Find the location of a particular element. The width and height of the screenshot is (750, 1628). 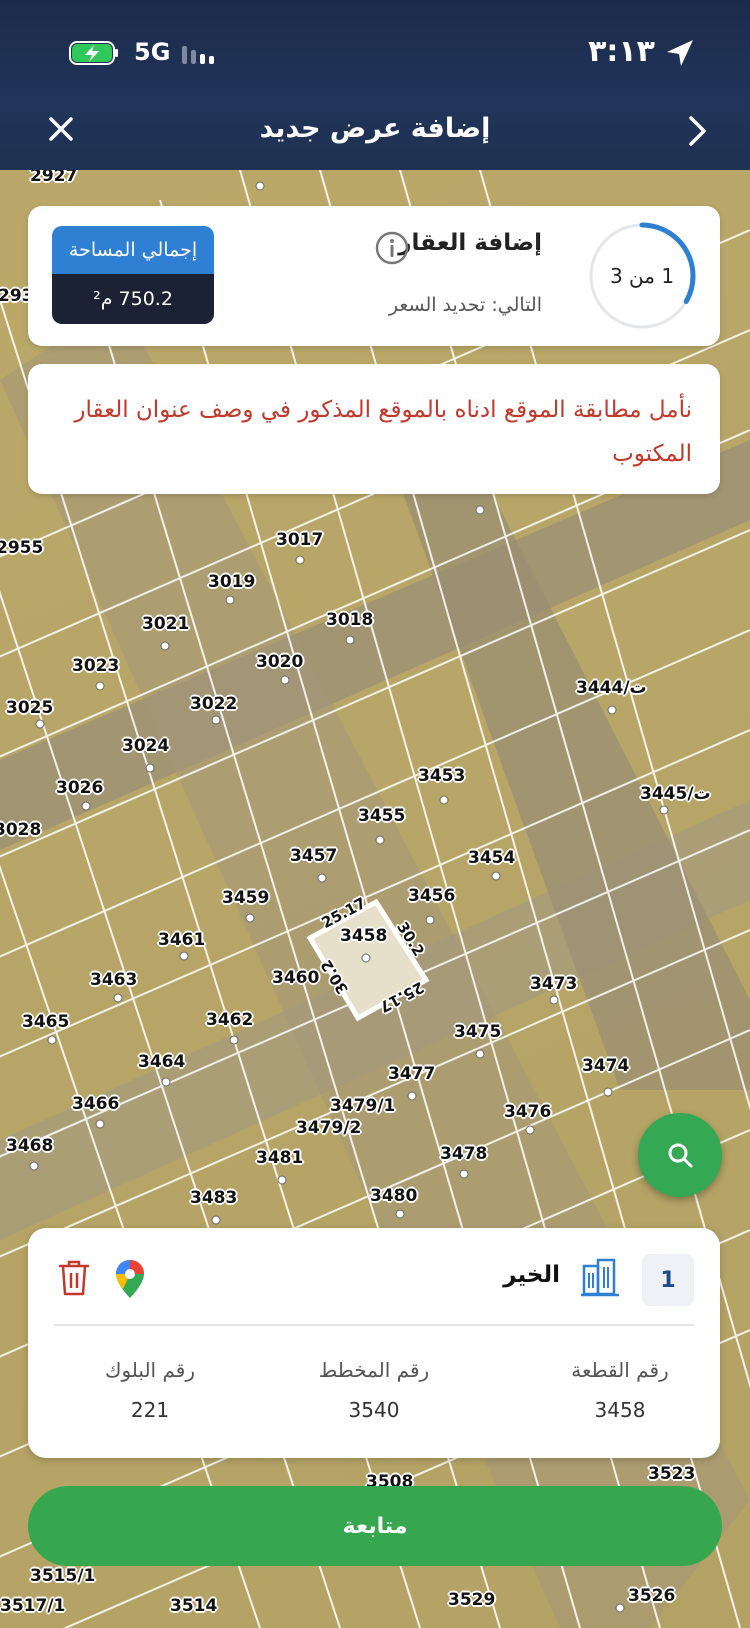

step-title: إضافة العقار is located at coordinates (470, 243).